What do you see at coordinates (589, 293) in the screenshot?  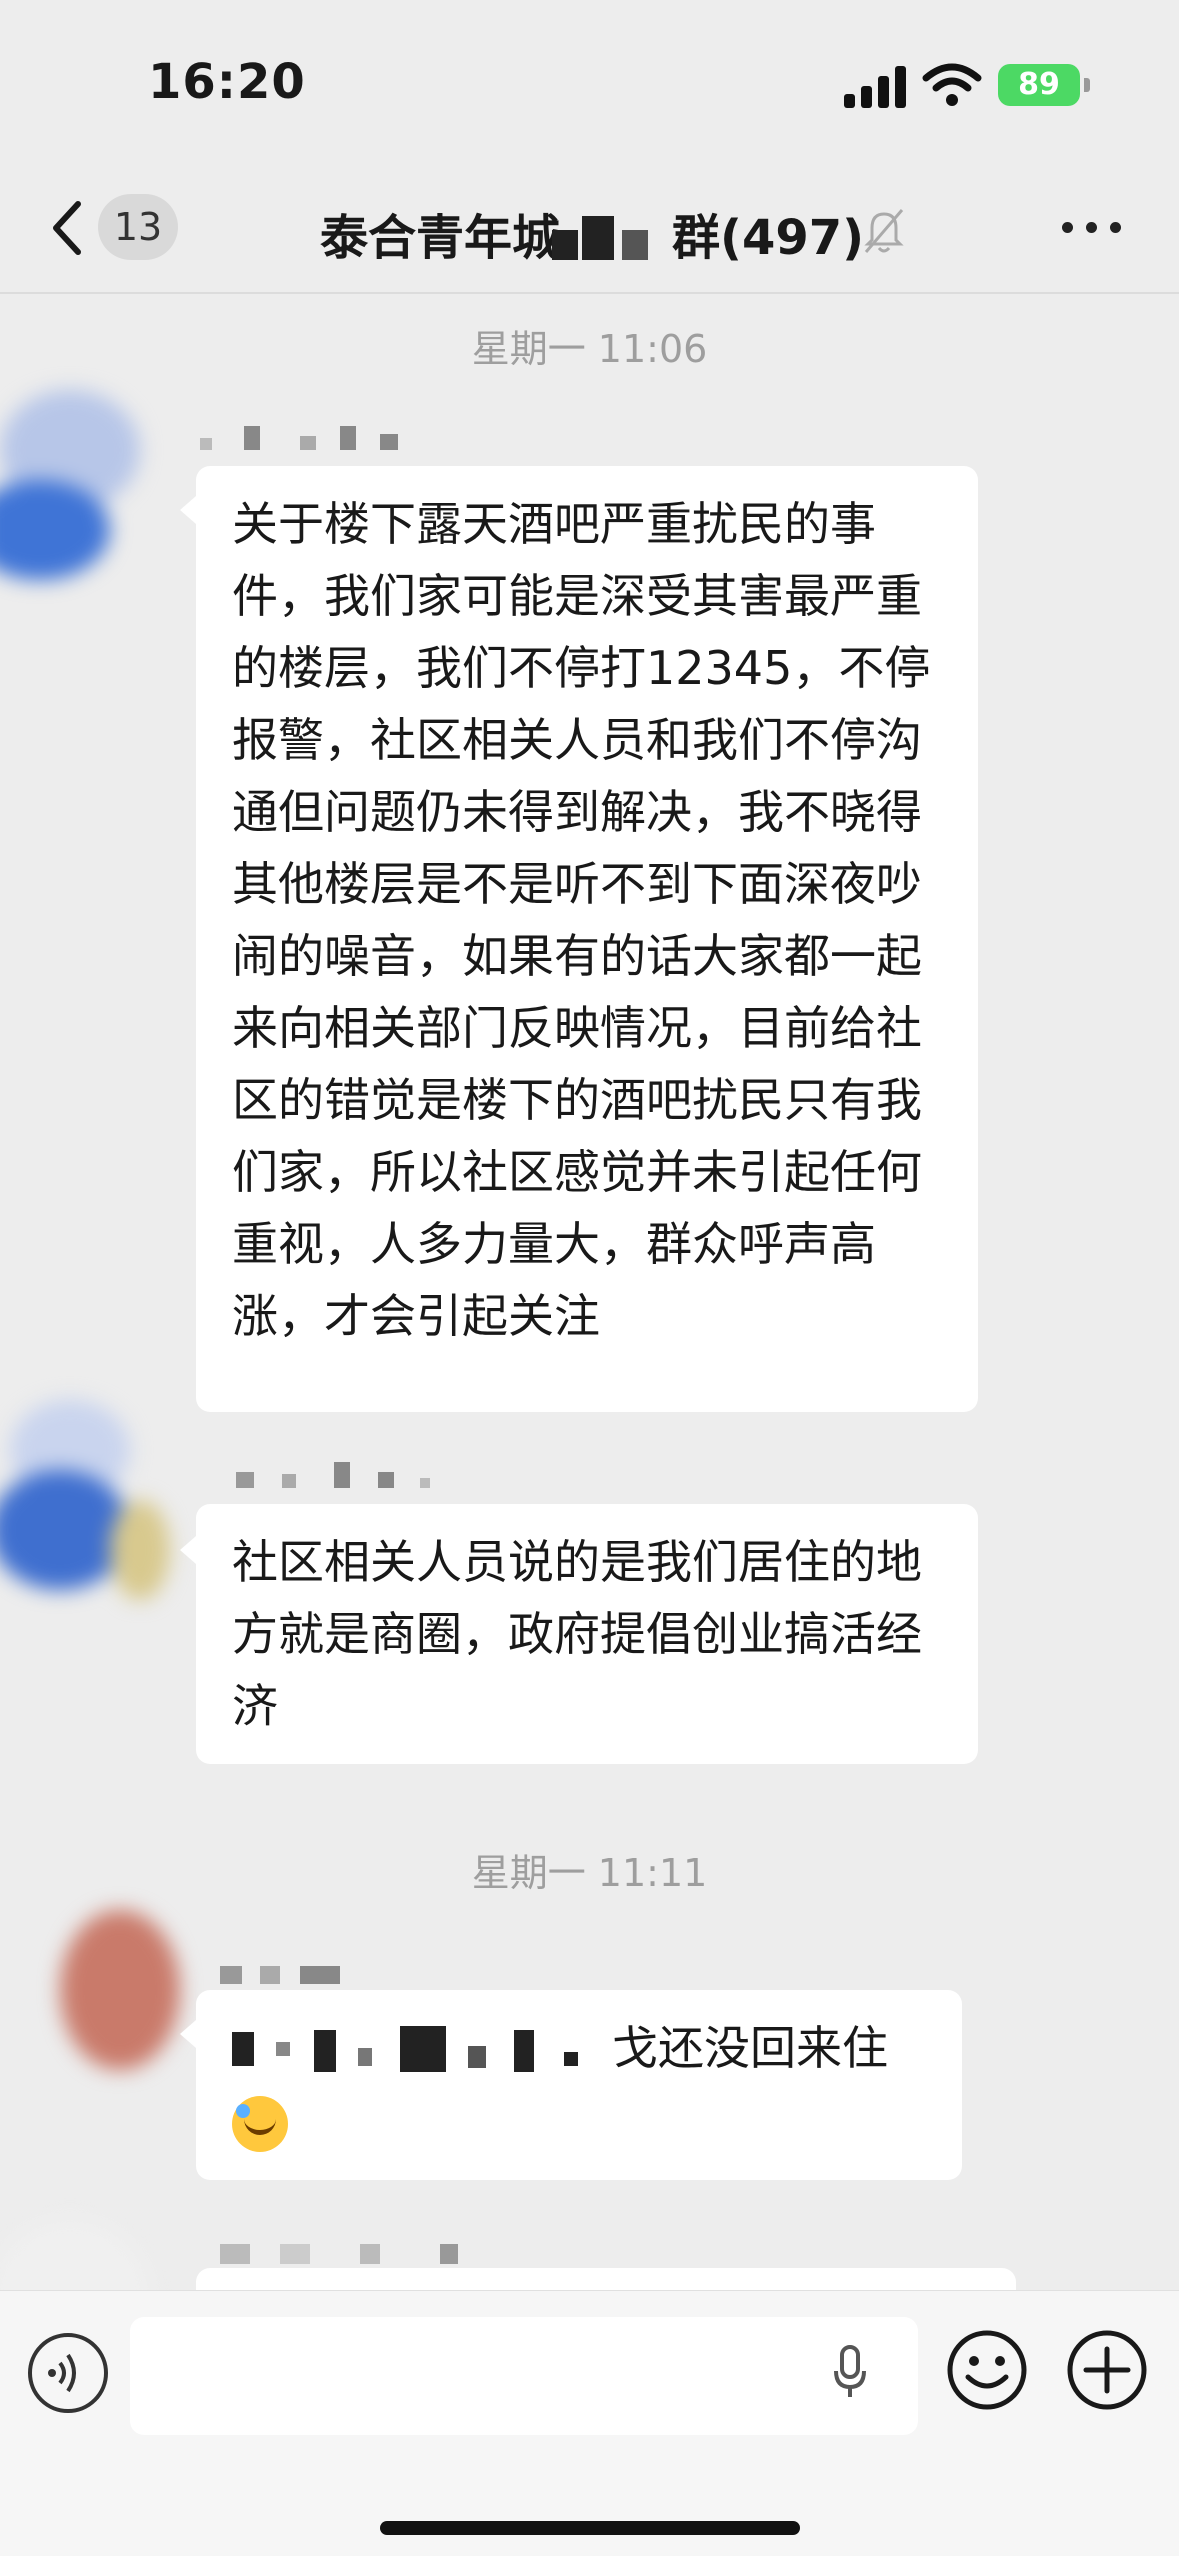 I see `header-divider` at bounding box center [589, 293].